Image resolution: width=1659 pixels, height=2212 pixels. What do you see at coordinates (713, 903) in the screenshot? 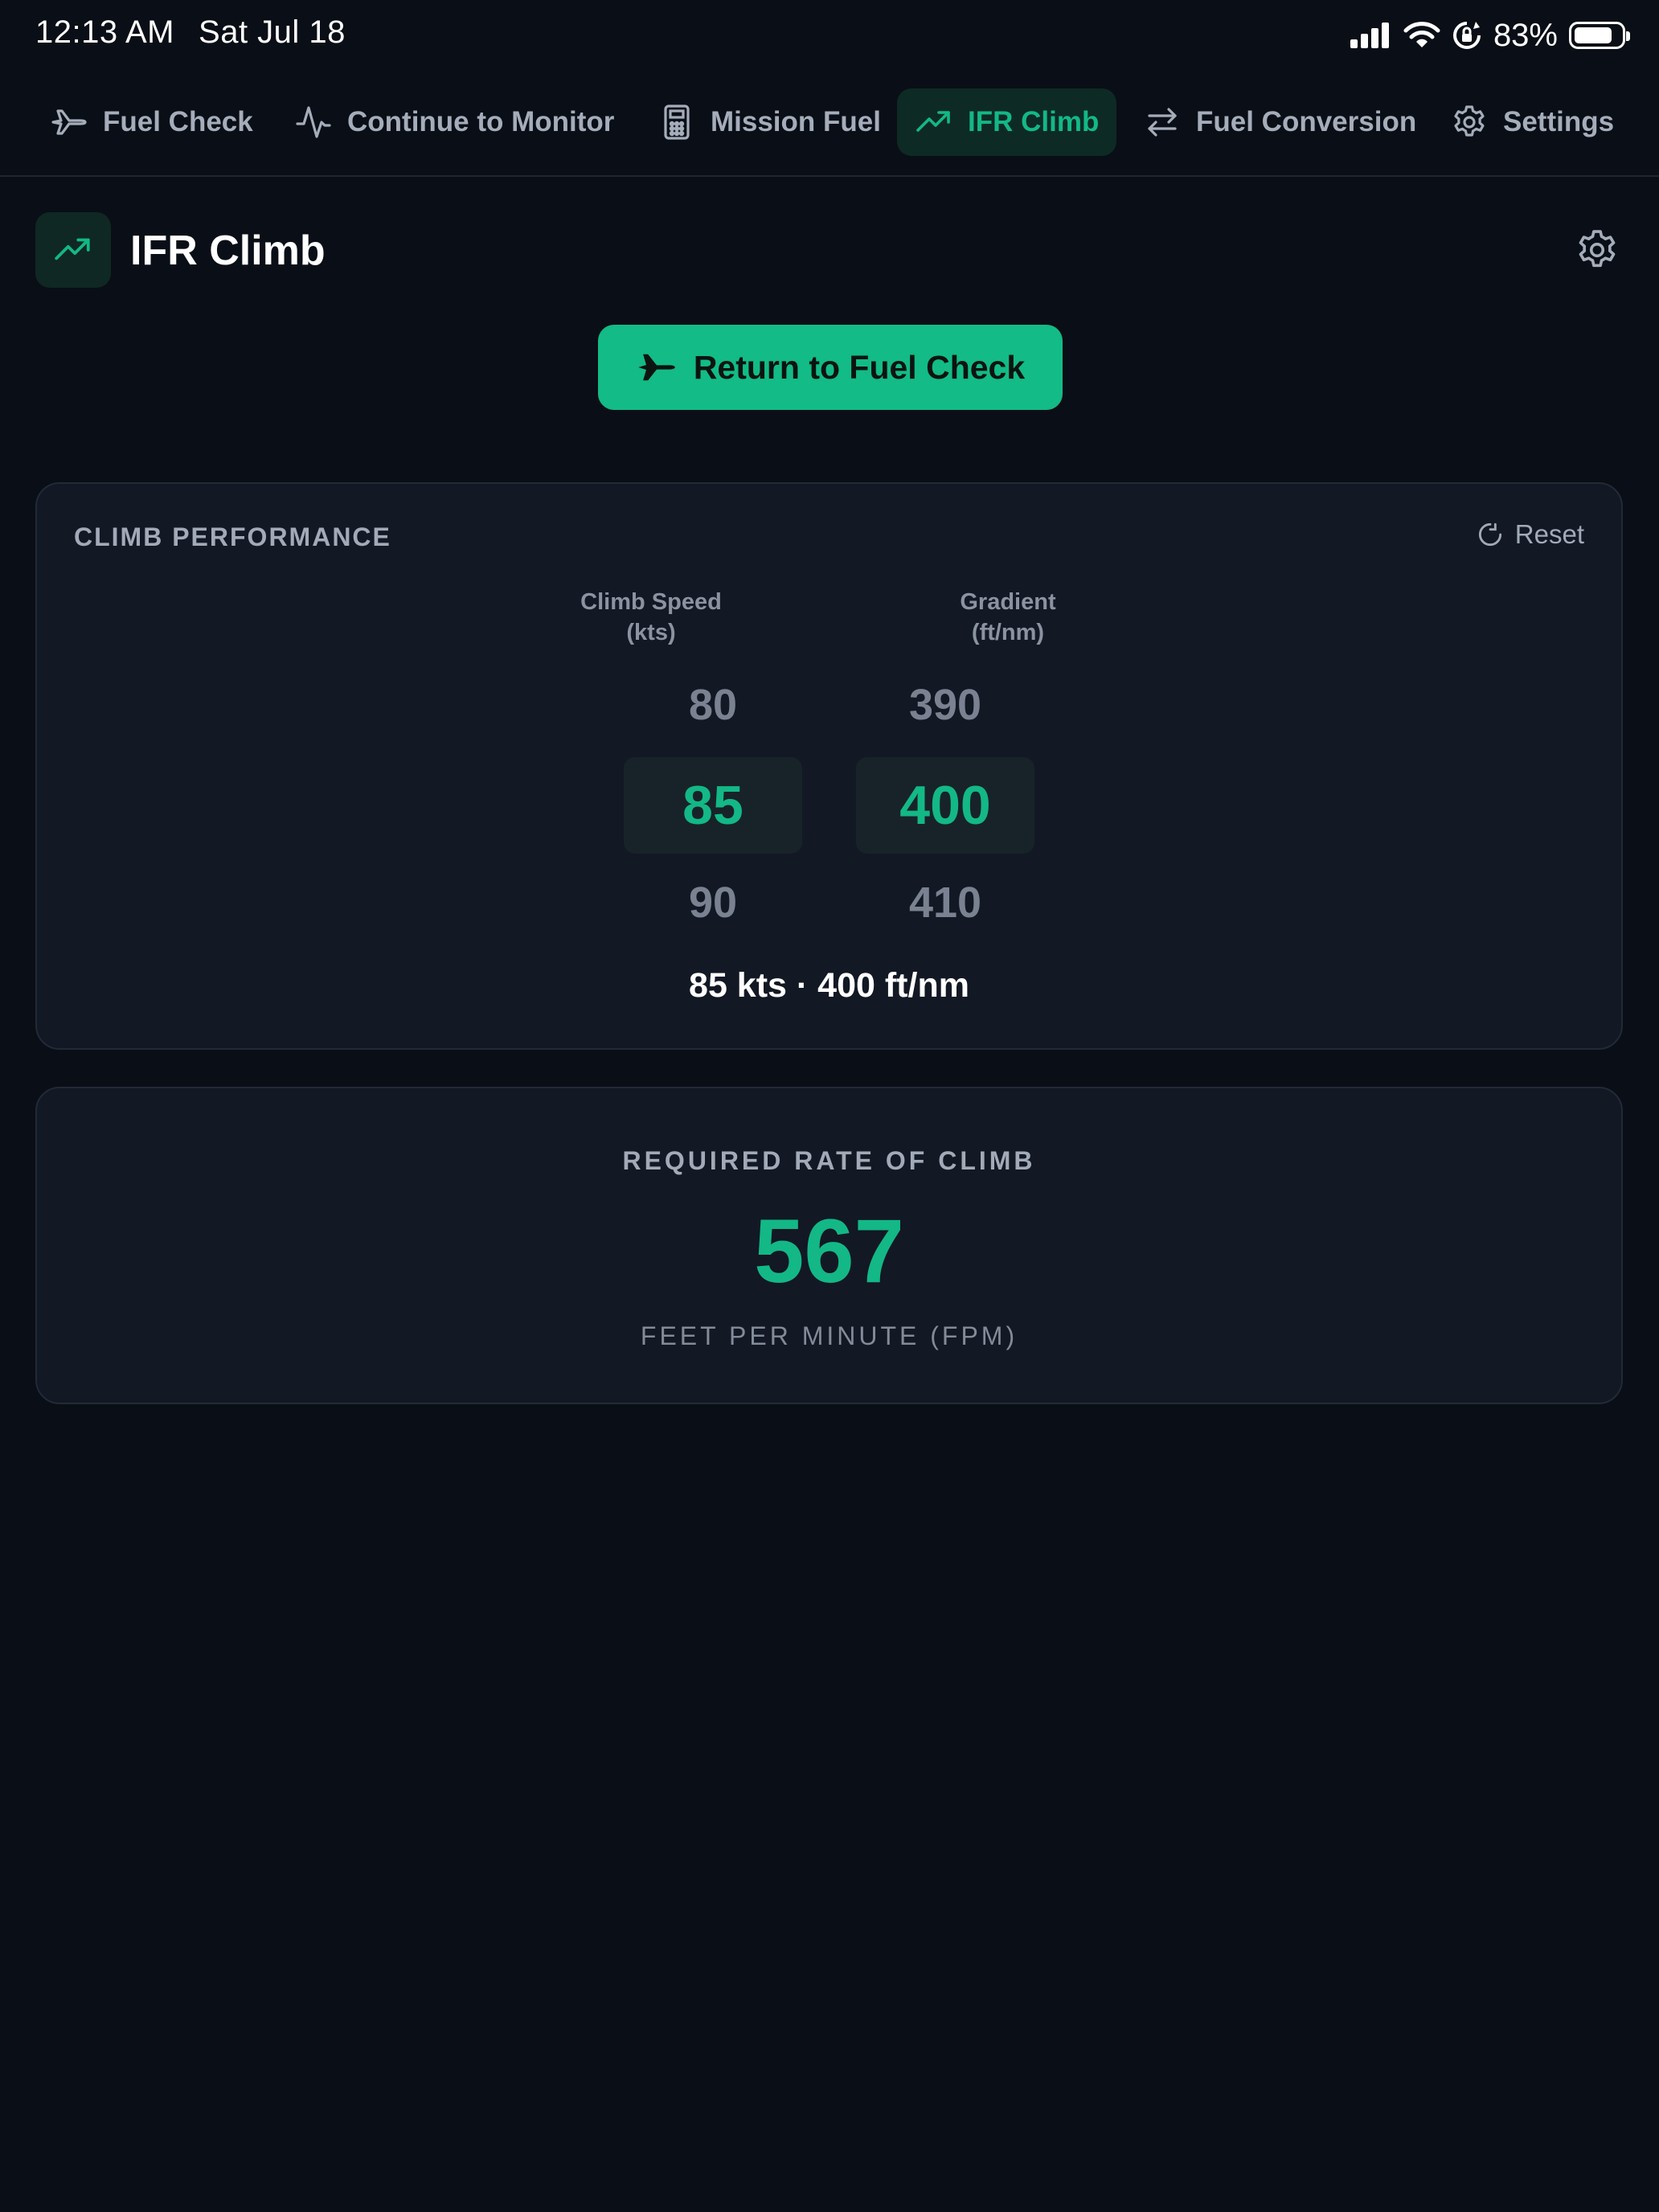
I see `speed-option-next: 90` at bounding box center [713, 903].